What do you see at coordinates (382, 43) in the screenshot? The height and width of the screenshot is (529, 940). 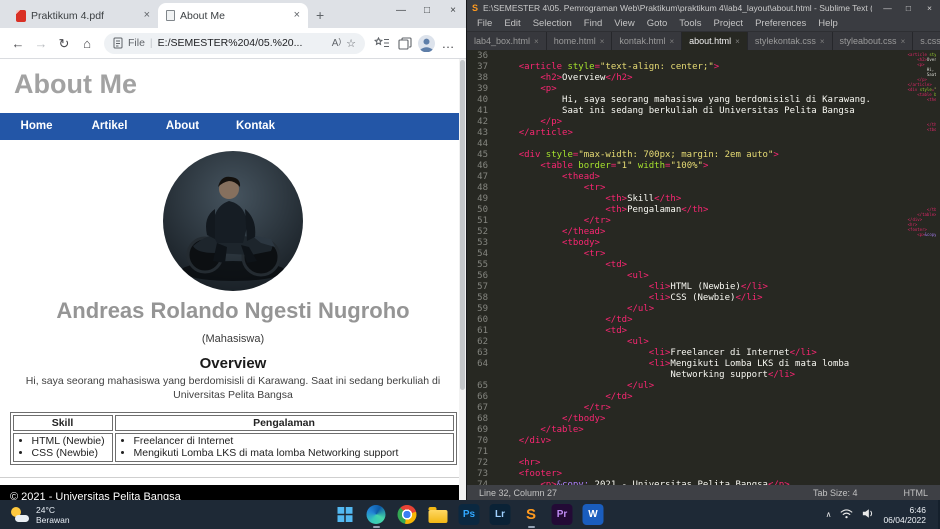 I see `favorites-icon` at bounding box center [382, 43].